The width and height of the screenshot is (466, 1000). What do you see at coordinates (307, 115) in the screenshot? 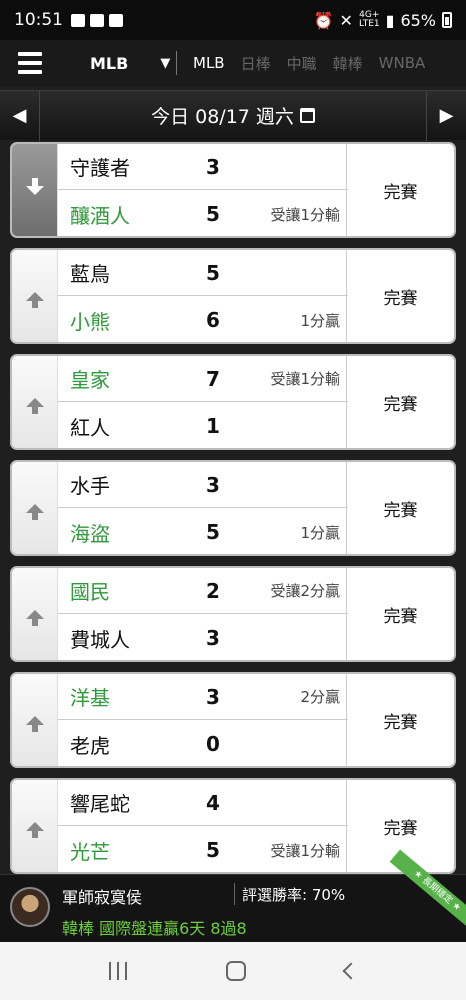
I see `calendar-icon` at bounding box center [307, 115].